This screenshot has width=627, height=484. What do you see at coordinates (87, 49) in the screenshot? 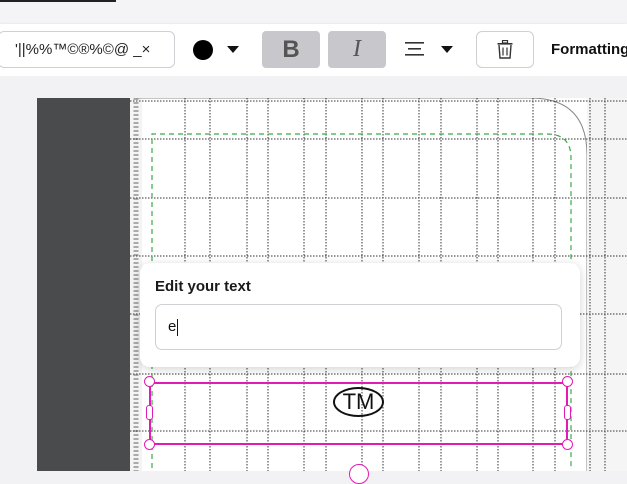
I see `symbol-text-field: '||%%™©®%©@ _×` at bounding box center [87, 49].